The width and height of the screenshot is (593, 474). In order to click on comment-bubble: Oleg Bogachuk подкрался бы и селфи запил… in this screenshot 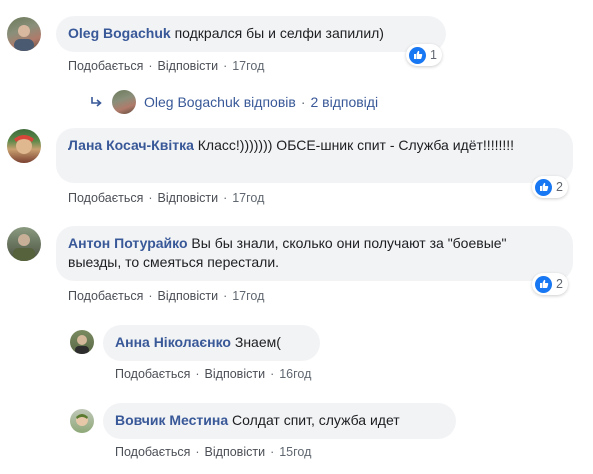, I will do `click(251, 34)`.